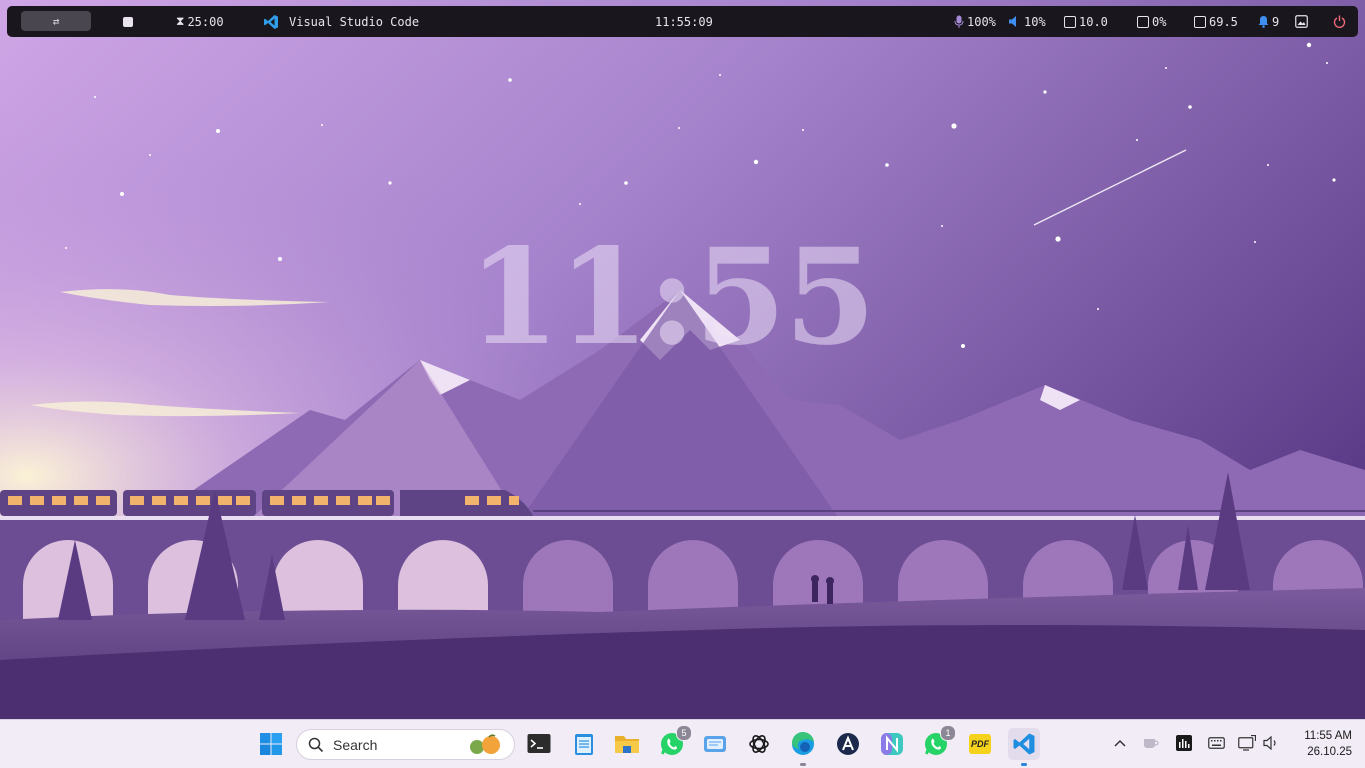 The height and width of the screenshot is (768, 1365). What do you see at coordinates (316, 745) in the screenshot?
I see `search-icon` at bounding box center [316, 745].